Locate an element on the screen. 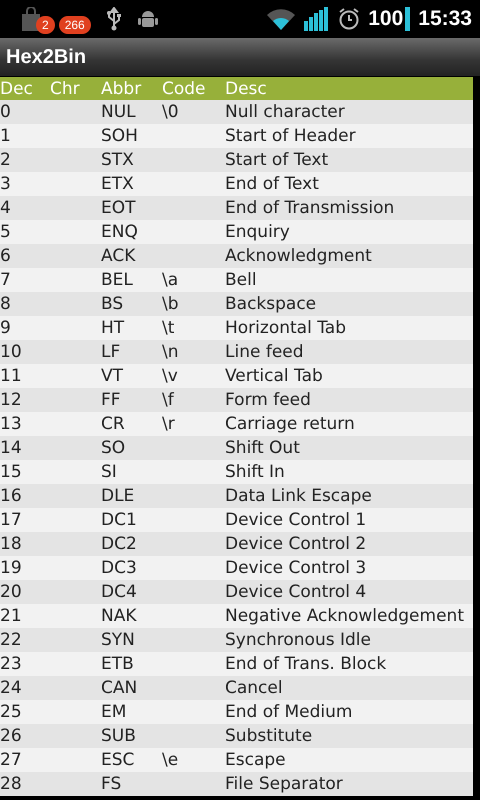  table-cell-text: Substitute is located at coordinates (269, 736).